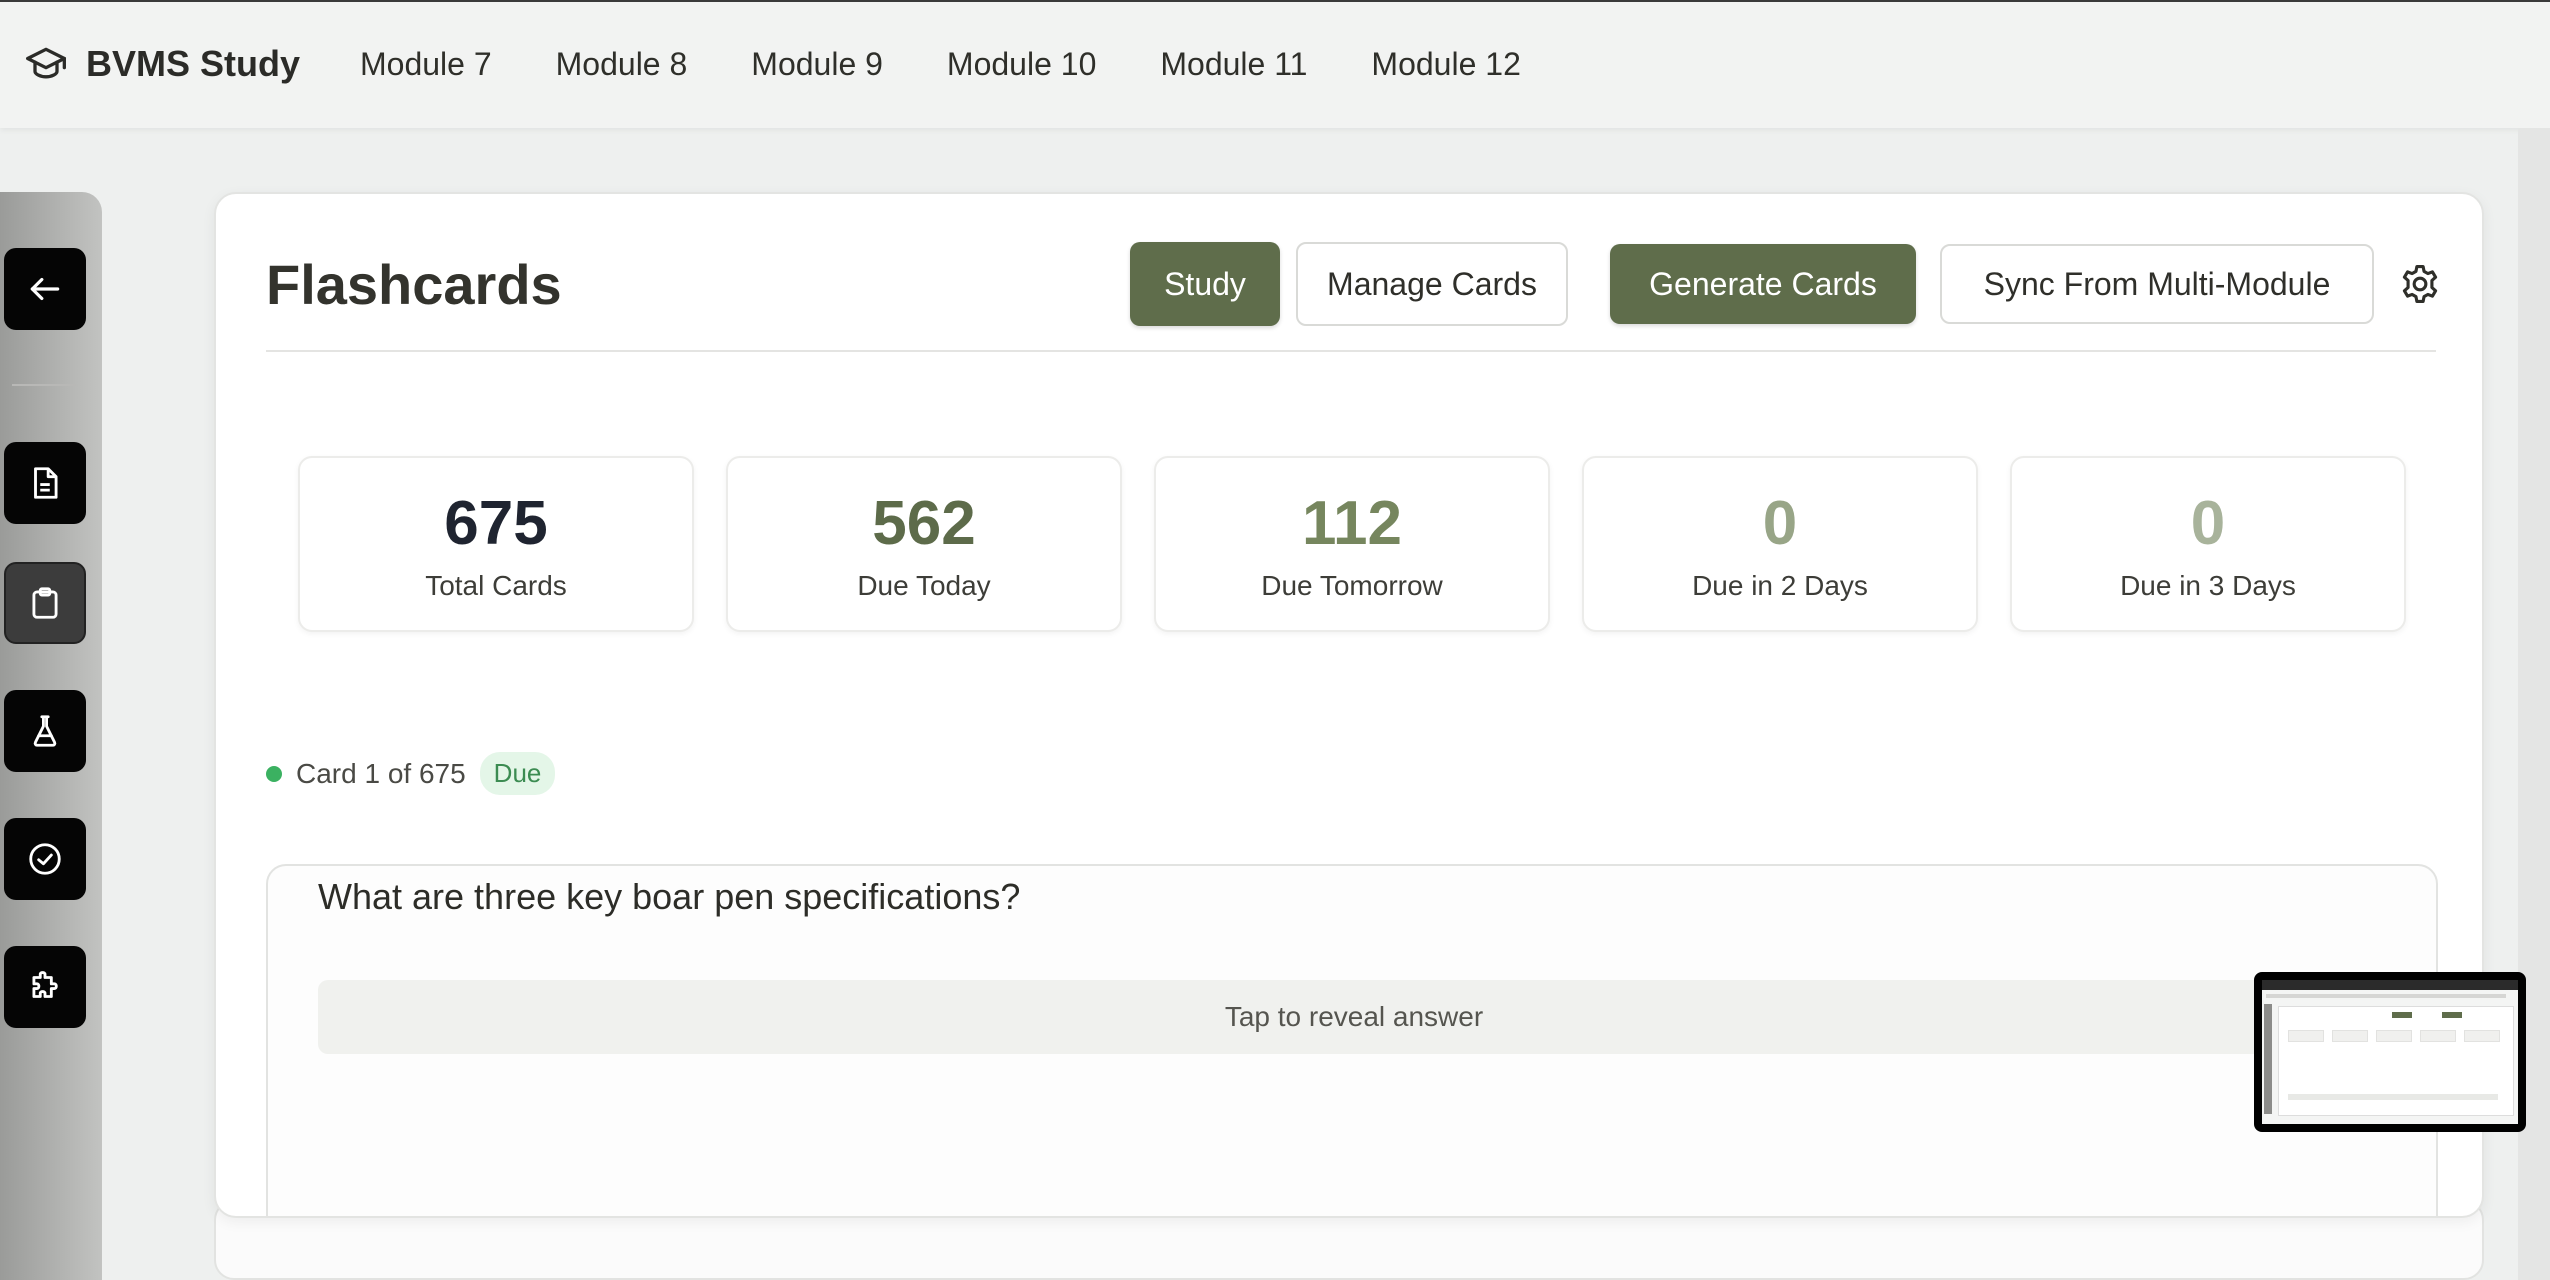  Describe the element at coordinates (517, 773) in the screenshot. I see `status-badge: Due` at that location.